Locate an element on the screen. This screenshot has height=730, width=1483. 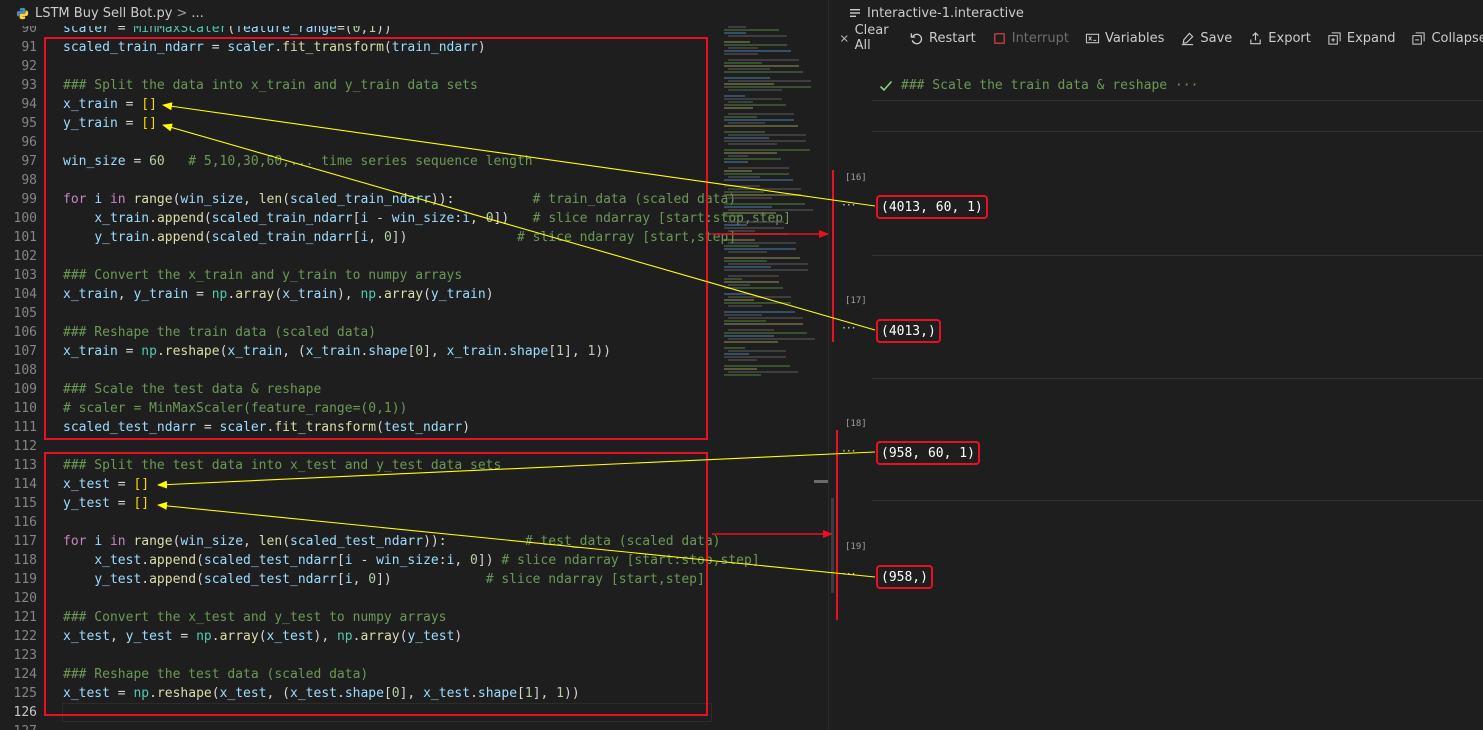
code-line: 102 is located at coordinates (360, 256).